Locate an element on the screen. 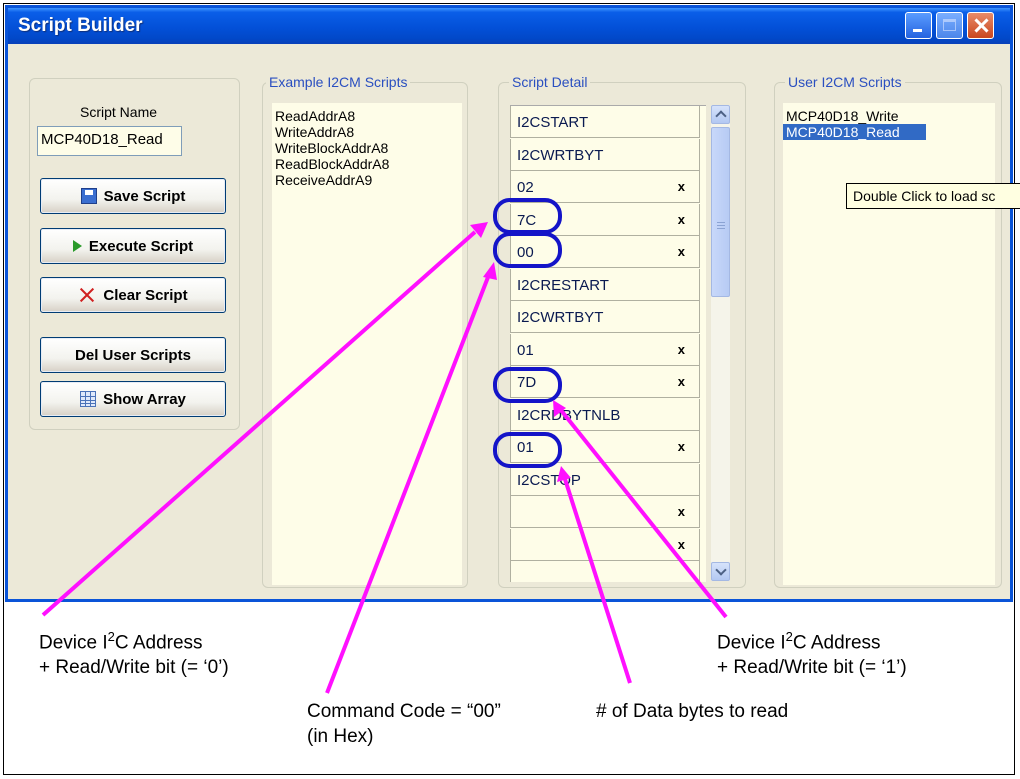 The width and height of the screenshot is (1020, 779). arrowhead-data-bytes is located at coordinates (564, 474).